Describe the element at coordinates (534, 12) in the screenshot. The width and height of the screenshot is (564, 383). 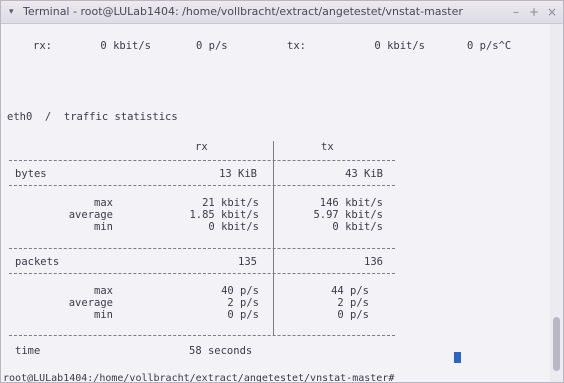
I see `maximize-icon: +` at that location.